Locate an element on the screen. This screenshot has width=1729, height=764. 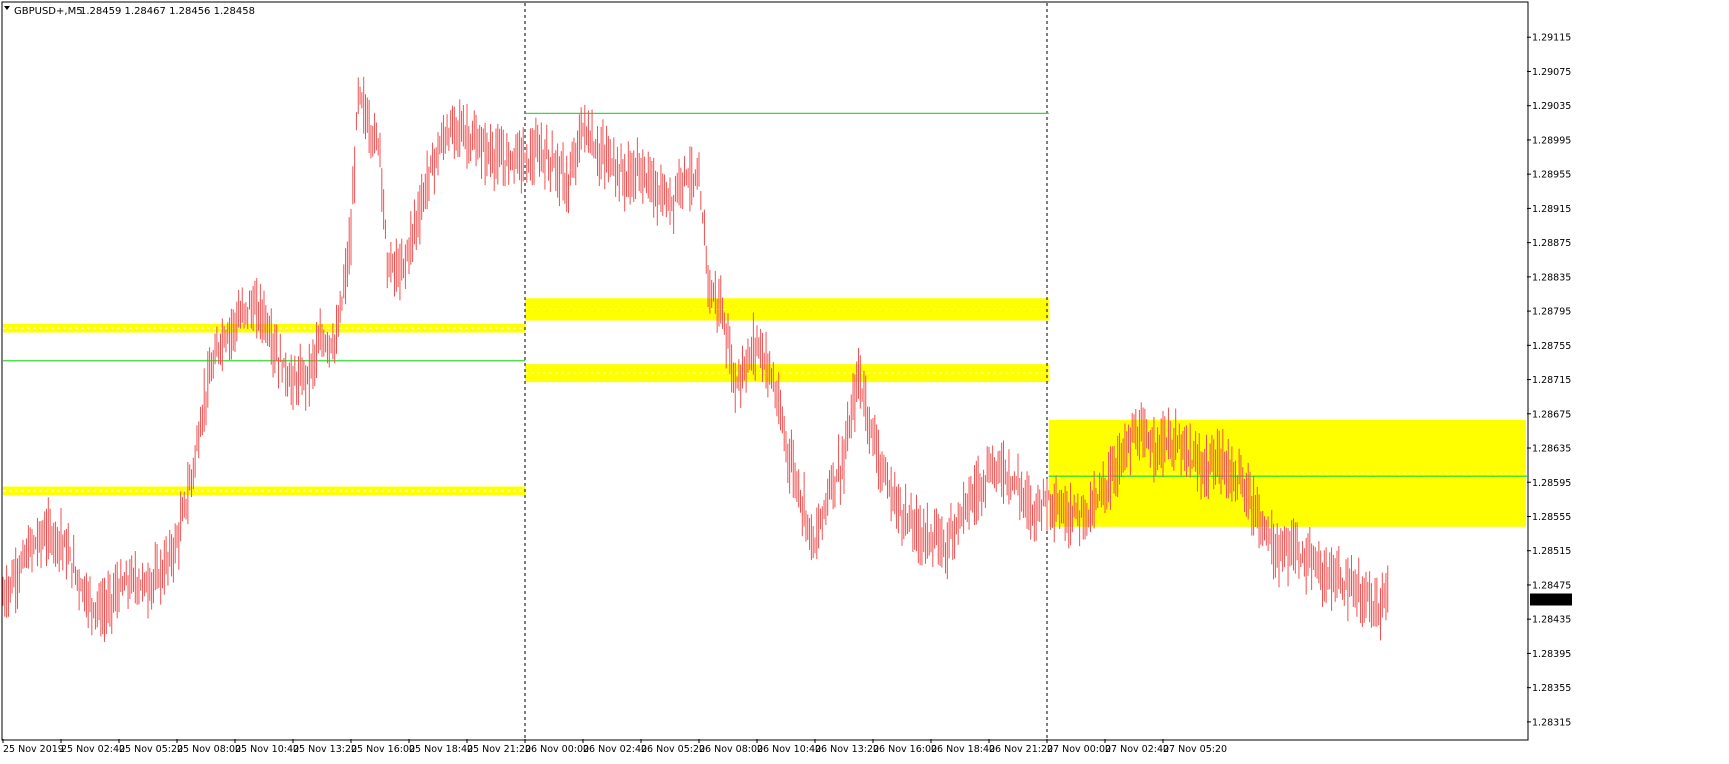
price-tick-label: 1.28835 is located at coordinates (1551, 277).